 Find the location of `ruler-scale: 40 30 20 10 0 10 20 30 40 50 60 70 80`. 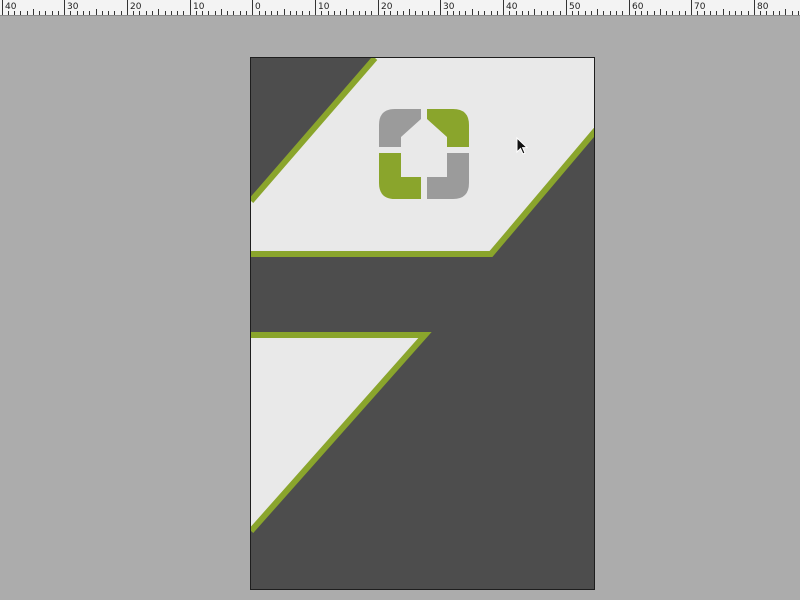

ruler-scale: 40 30 20 10 0 10 20 30 40 50 60 70 80 is located at coordinates (400, 7).